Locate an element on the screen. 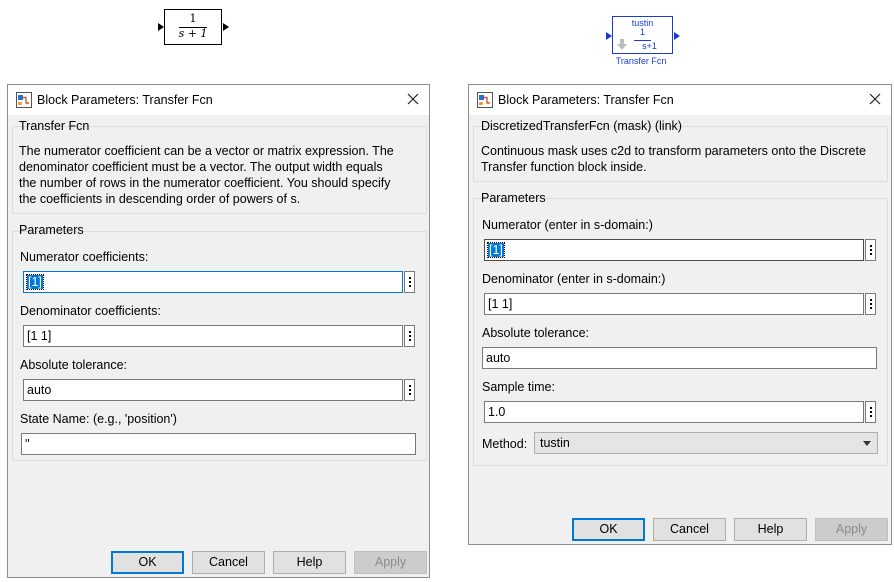 This screenshot has width=894, height=582. transfer-fcn-block: 1 s + 1 is located at coordinates (193, 27).